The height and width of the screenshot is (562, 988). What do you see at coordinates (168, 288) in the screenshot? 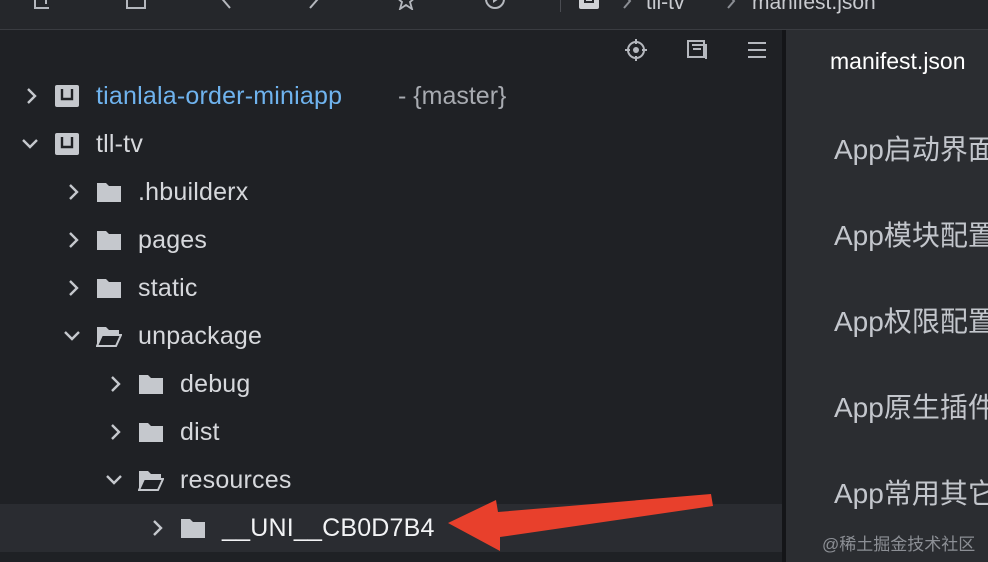
I see `tree-item-label: static` at bounding box center [168, 288].